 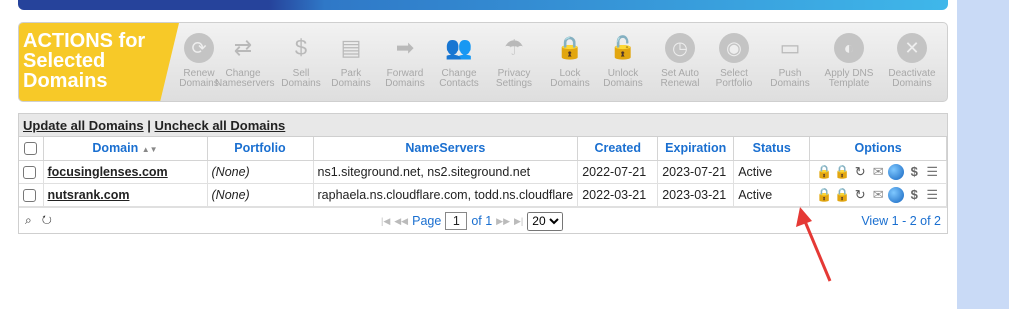 I want to click on select-all-cell, so click(x=31, y=149).